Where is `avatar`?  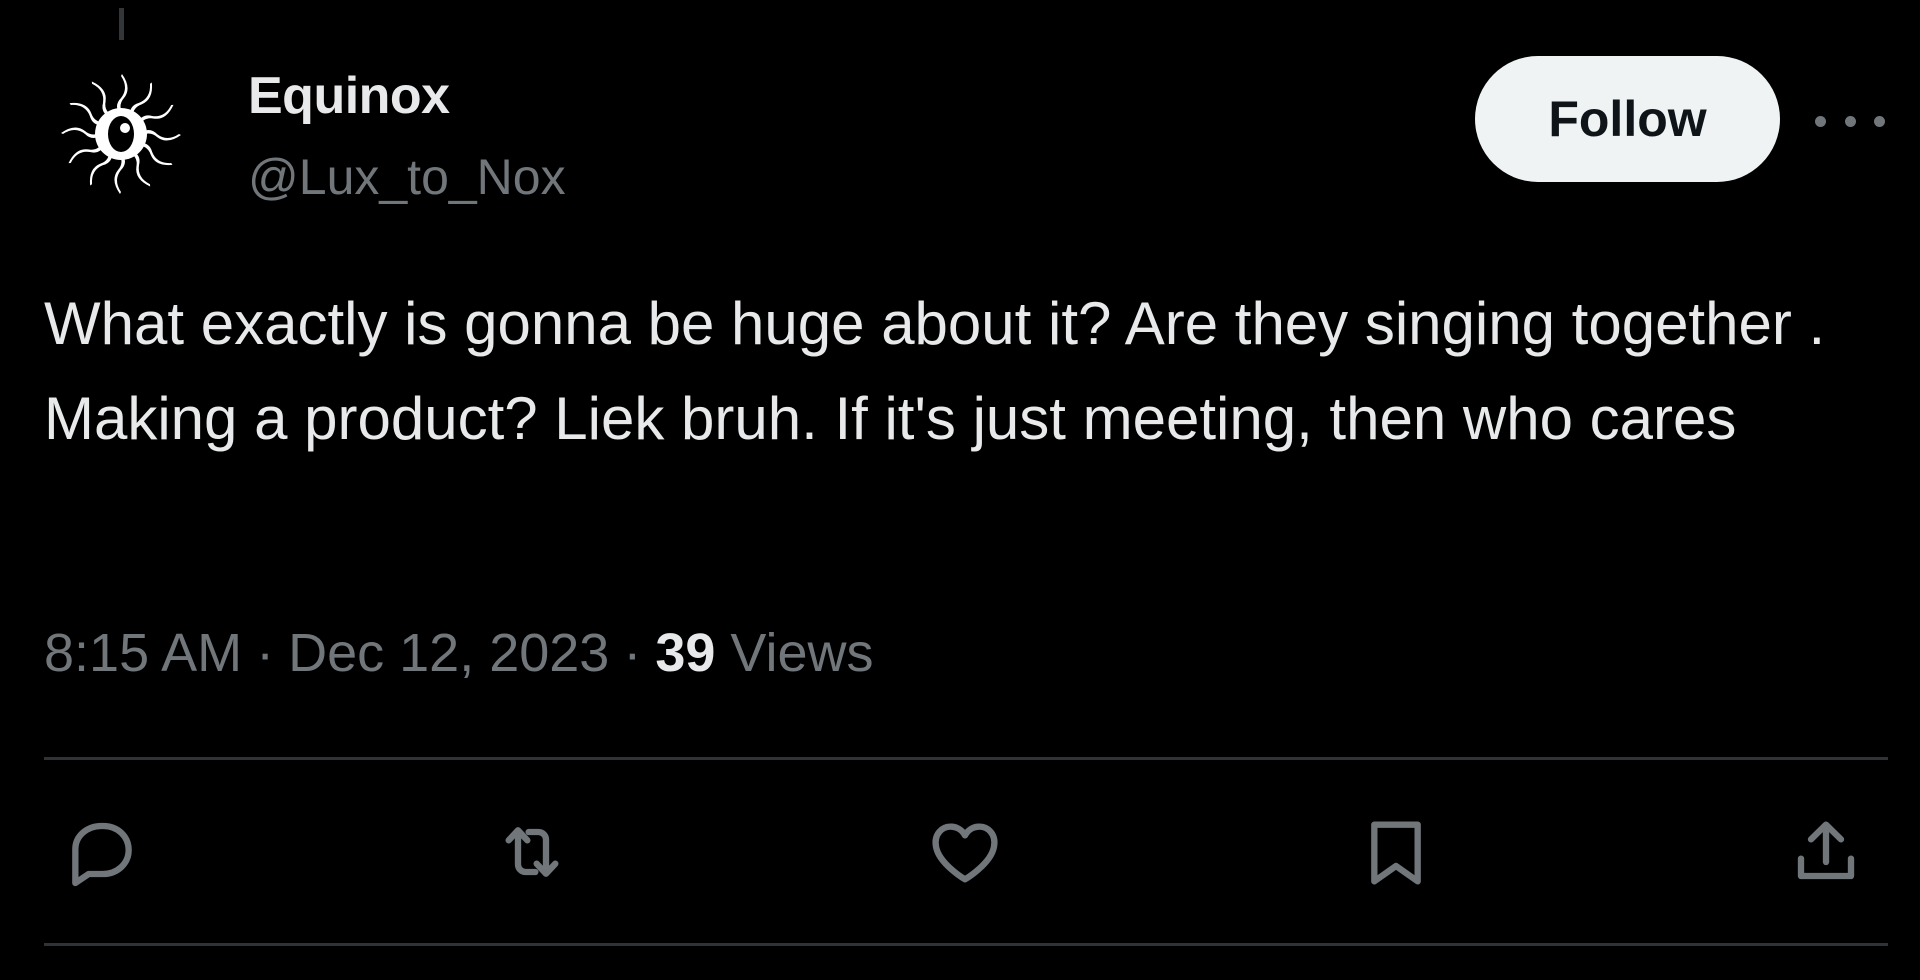 avatar is located at coordinates (121, 134).